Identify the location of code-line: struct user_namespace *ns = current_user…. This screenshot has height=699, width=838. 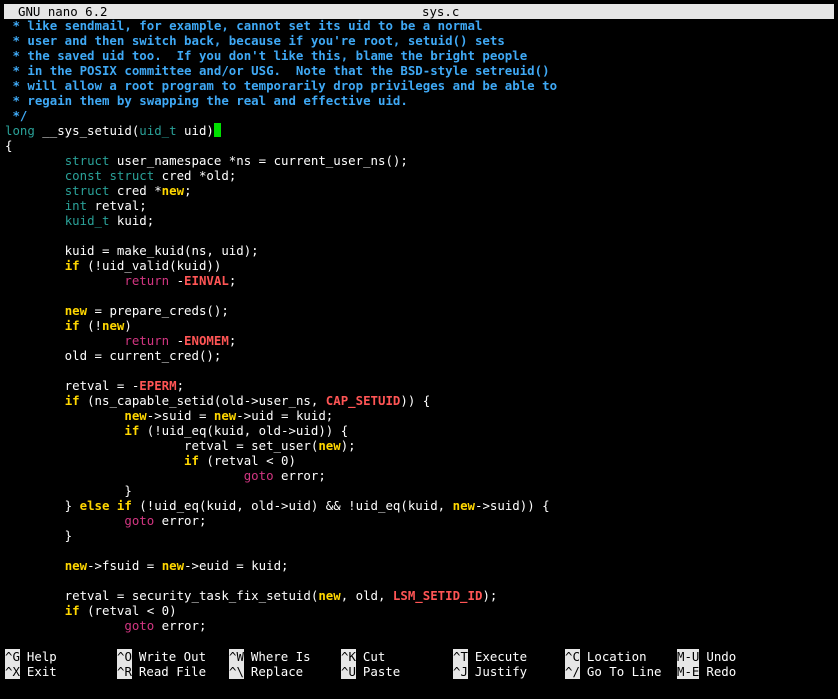
(420, 160).